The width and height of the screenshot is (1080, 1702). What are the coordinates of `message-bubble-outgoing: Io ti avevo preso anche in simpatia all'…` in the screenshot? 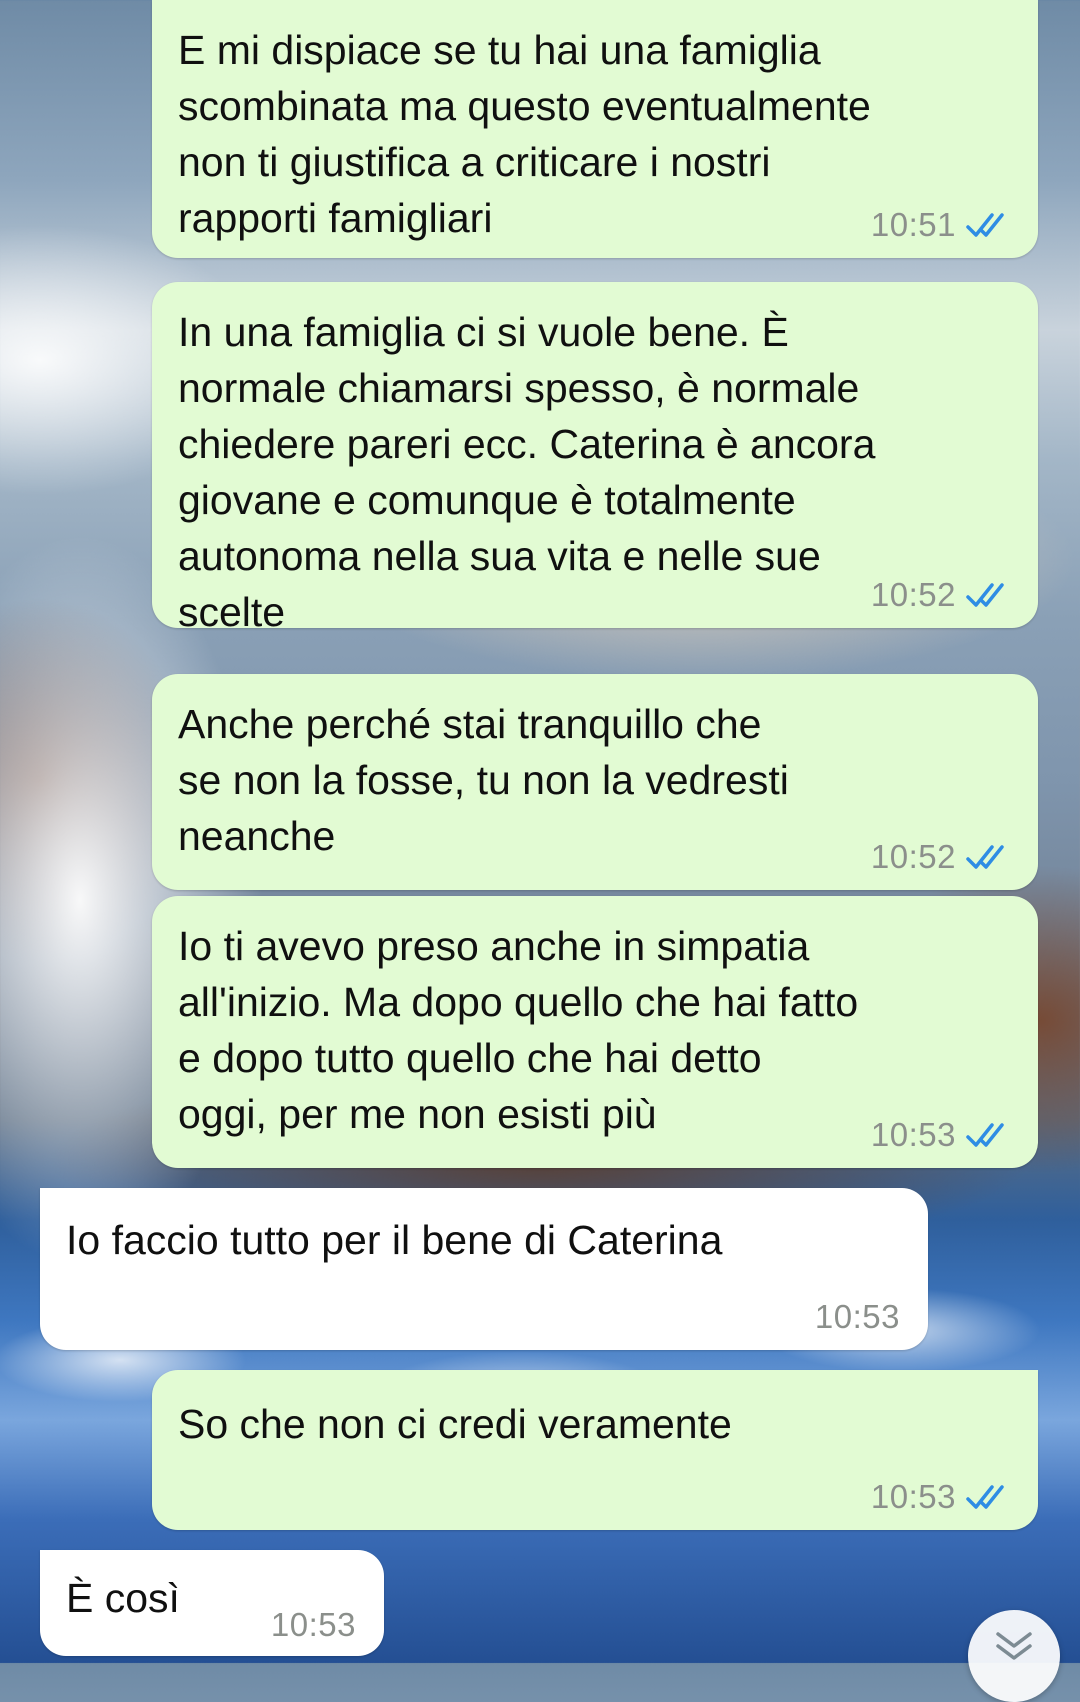 It's located at (595, 1032).